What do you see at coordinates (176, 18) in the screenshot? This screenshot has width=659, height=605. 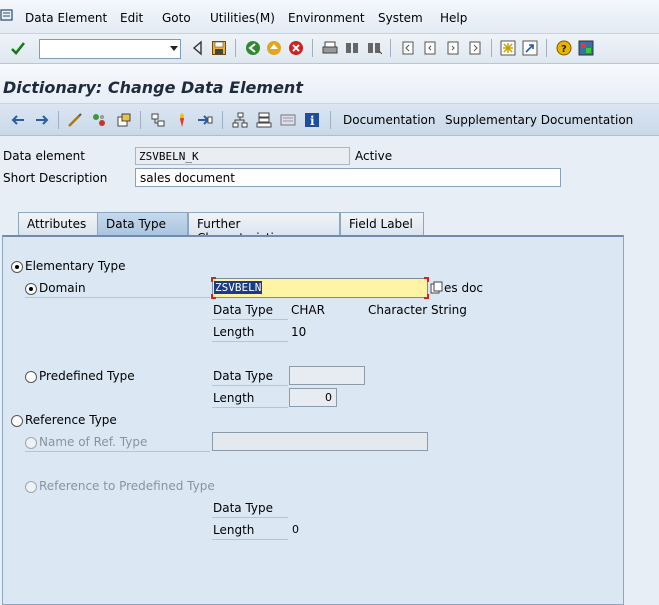 I see `menu-goto: Goto` at bounding box center [176, 18].